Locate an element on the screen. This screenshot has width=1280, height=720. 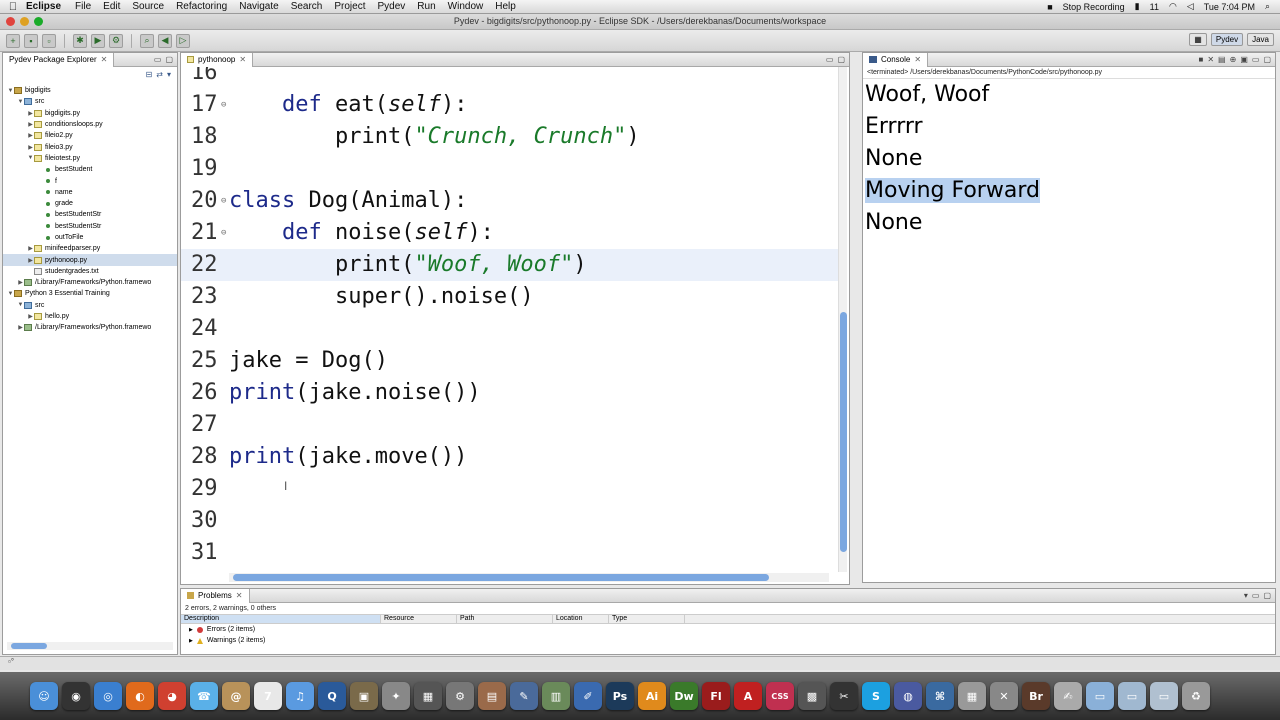
perspective-java: Java is located at coordinates (1260, 39).